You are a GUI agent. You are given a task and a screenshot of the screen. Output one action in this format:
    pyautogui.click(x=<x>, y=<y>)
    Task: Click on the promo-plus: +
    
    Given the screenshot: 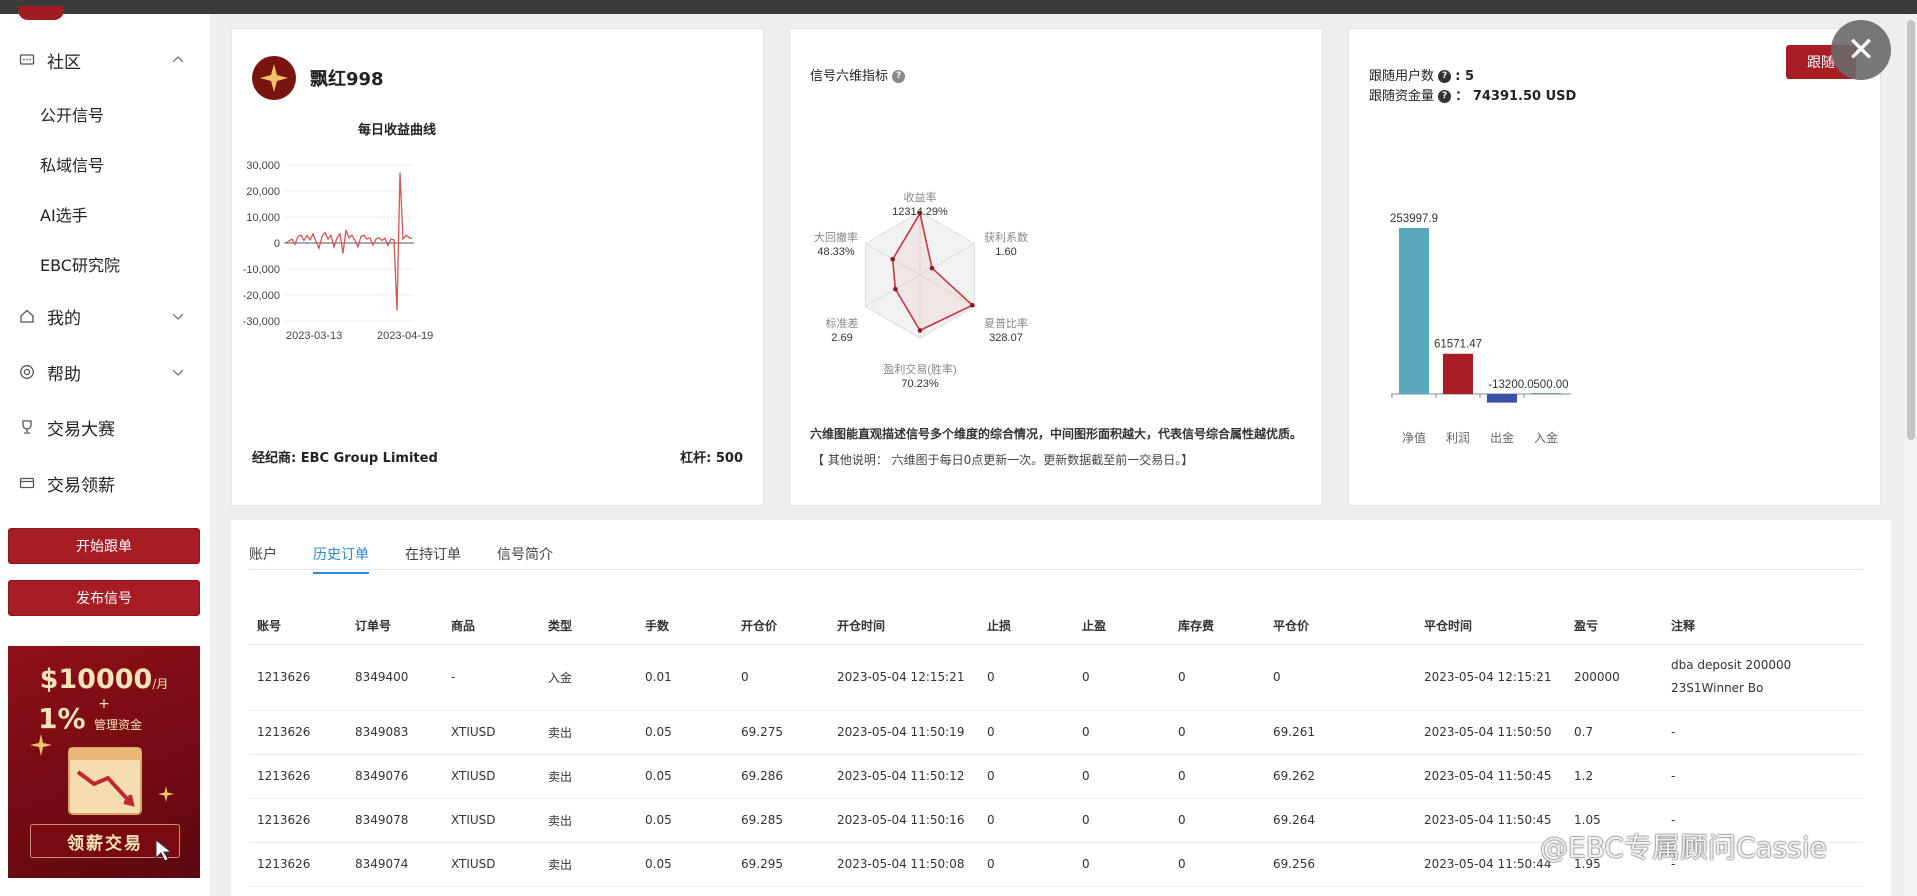 What is the action you would take?
    pyautogui.click(x=104, y=704)
    